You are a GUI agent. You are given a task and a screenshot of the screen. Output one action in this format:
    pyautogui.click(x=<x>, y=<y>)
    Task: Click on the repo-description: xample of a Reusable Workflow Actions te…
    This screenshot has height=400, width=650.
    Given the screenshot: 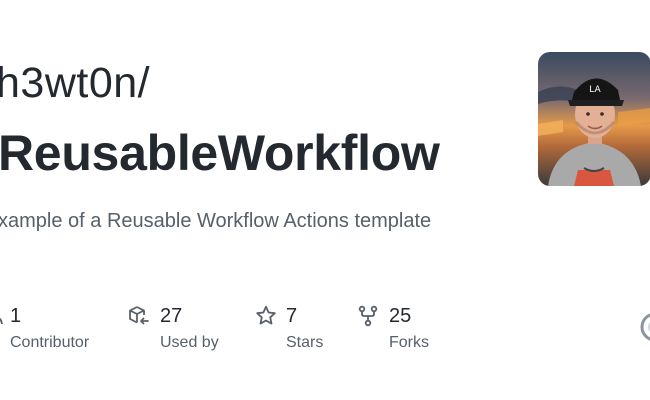 What is the action you would take?
    pyautogui.click(x=216, y=221)
    